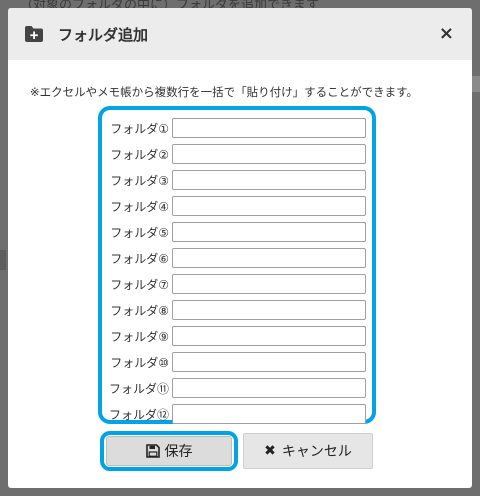 Image resolution: width=480 pixels, height=496 pixels. Describe the element at coordinates (152, 451) in the screenshot. I see `save-icon` at that location.